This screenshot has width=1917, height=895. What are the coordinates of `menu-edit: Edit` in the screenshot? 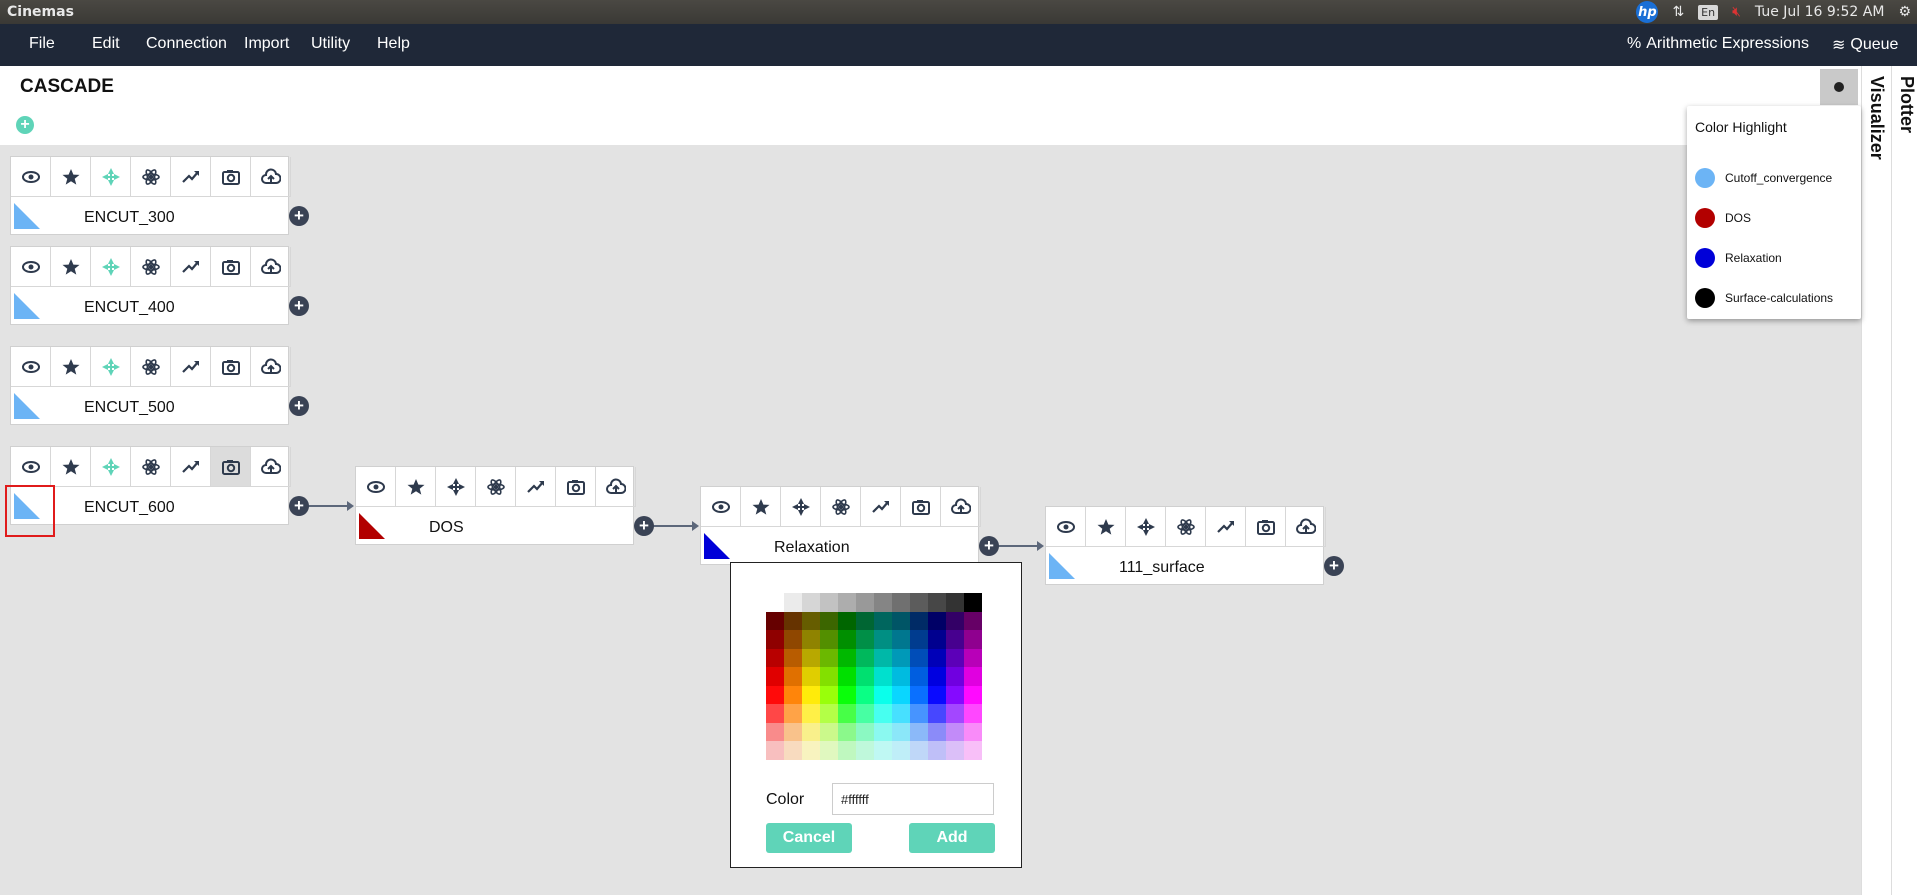 It's located at (106, 44).